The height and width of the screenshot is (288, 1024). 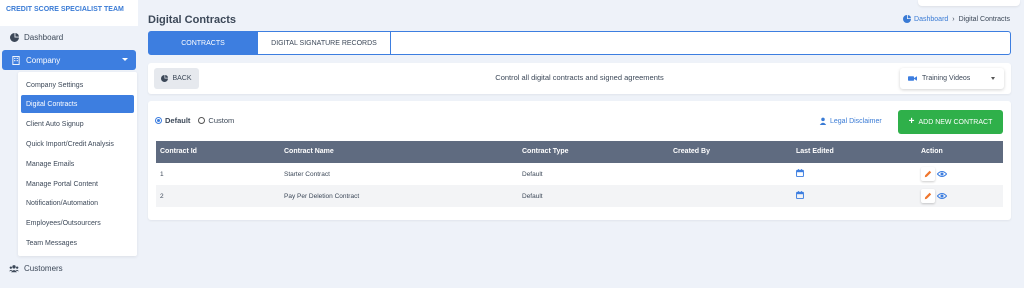 What do you see at coordinates (77, 124) in the screenshot?
I see `submenu-item-client-auto-signup: Client Auto Signup` at bounding box center [77, 124].